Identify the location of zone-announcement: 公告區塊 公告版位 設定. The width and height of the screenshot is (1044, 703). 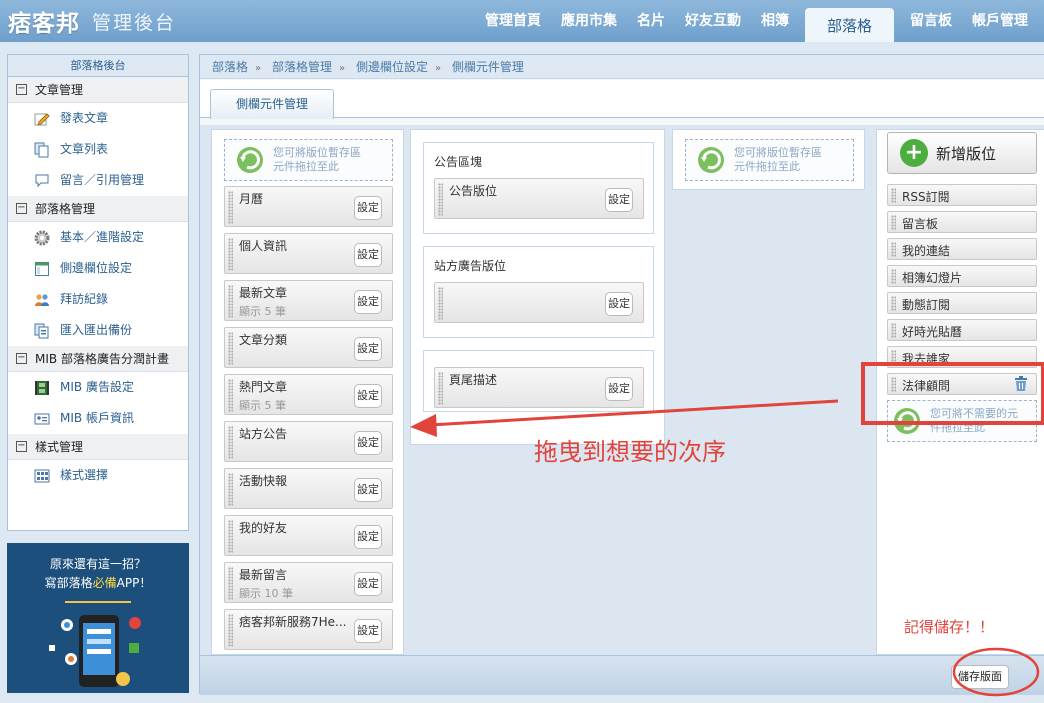
(538, 188).